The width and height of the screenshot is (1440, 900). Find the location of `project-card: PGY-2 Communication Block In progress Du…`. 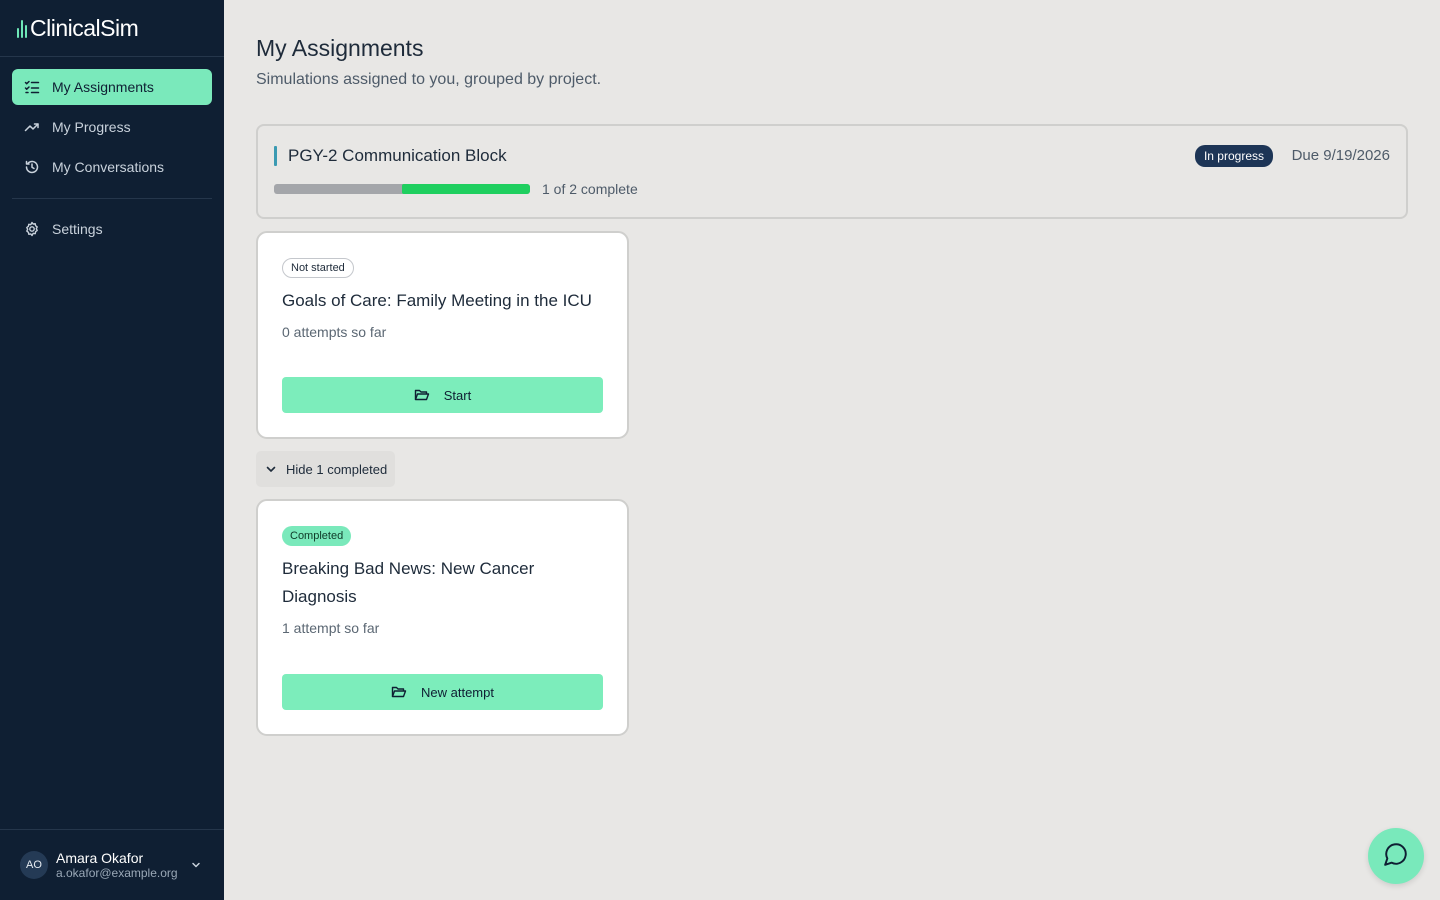

project-card: PGY-2 Communication Block In progress Du… is located at coordinates (832, 171).